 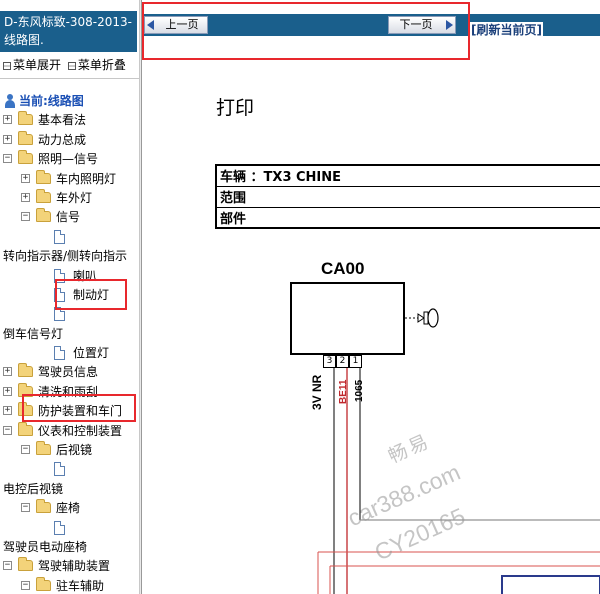 I want to click on tree-item-seats: − 座椅, so click(x=69, y=508).